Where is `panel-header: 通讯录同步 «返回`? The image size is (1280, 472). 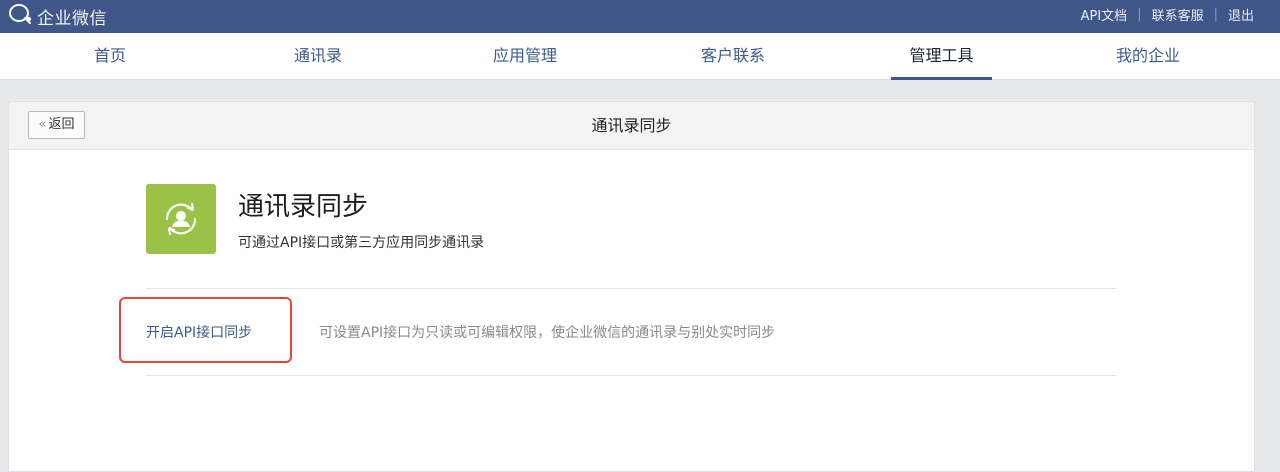 panel-header: 通讯录同步 «返回 is located at coordinates (631, 126).